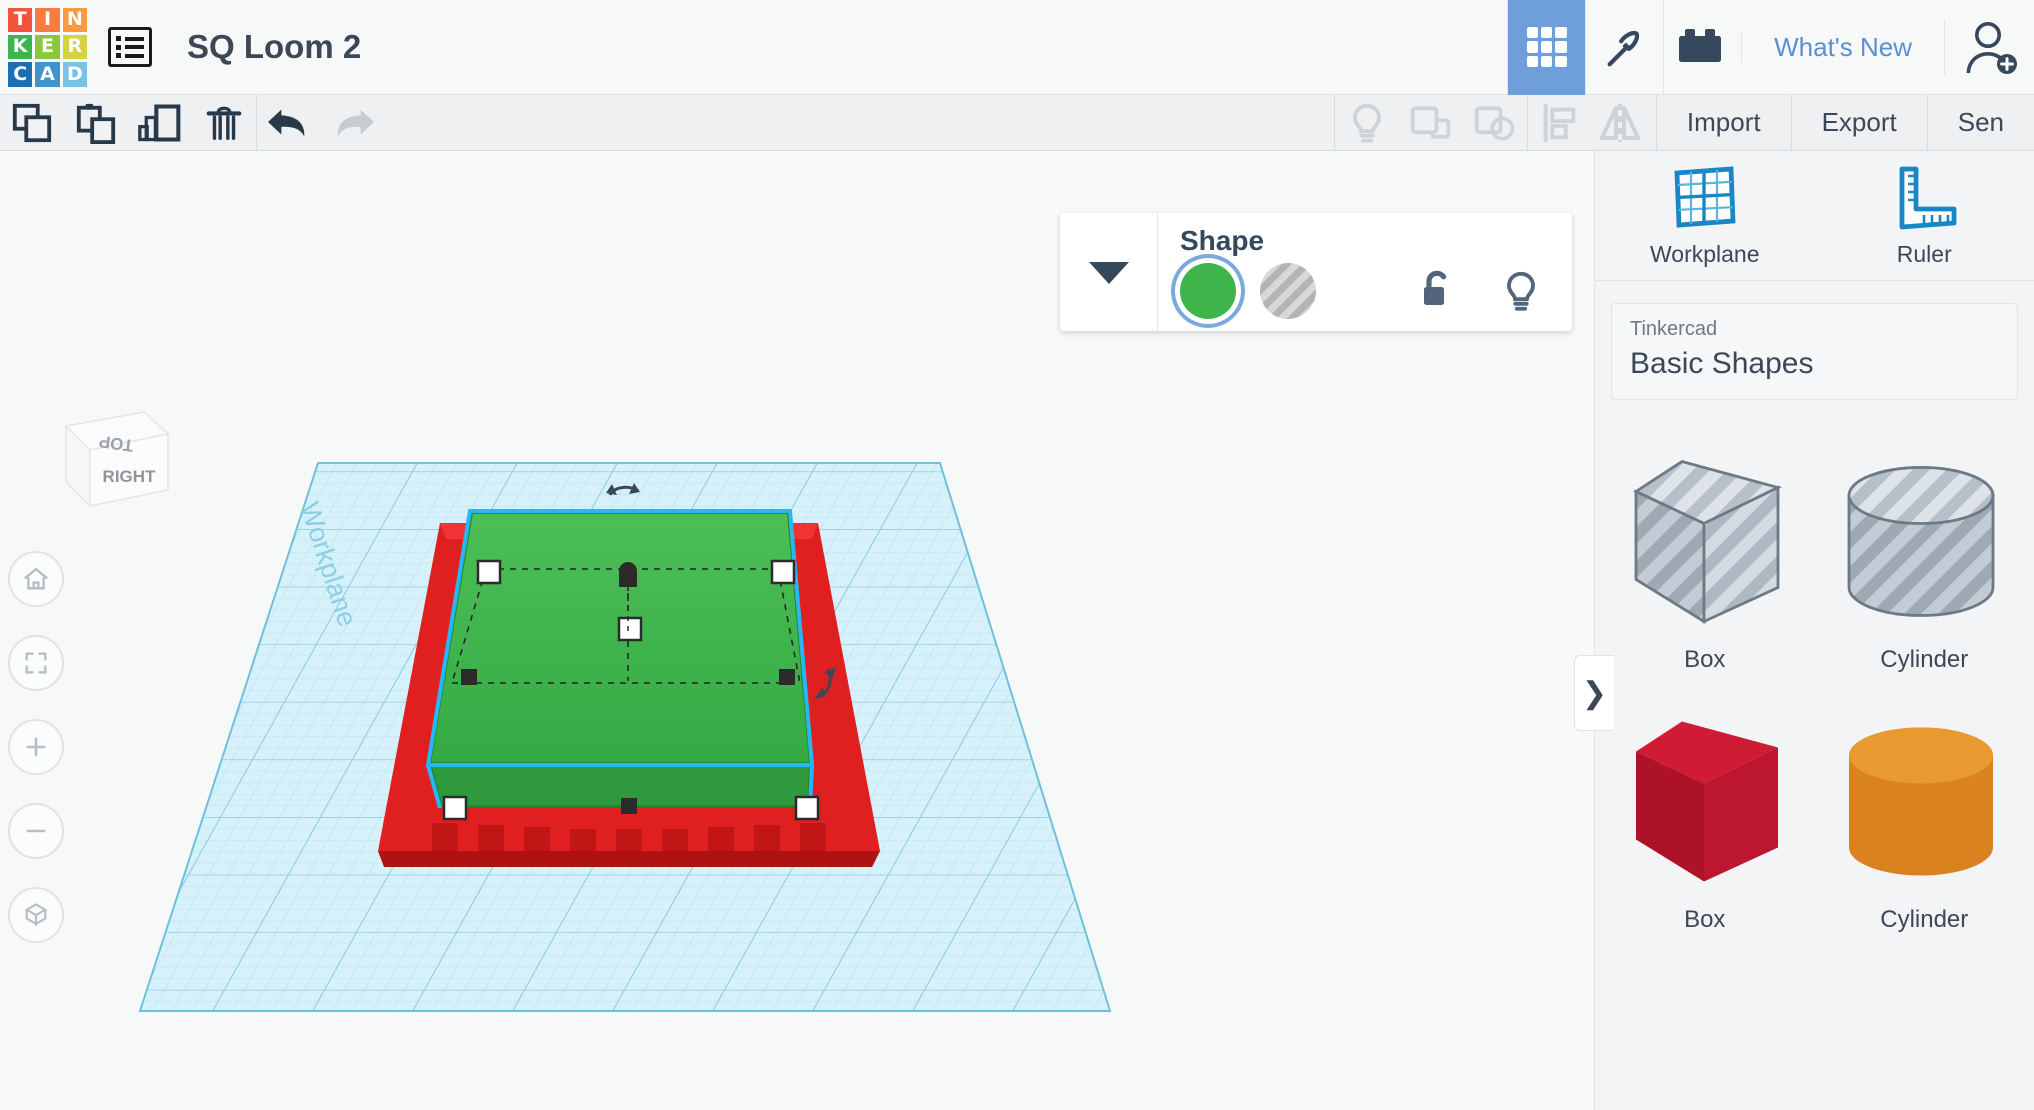 Image resolution: width=2034 pixels, height=1110 pixels. I want to click on mirror-button, so click(1624, 122).